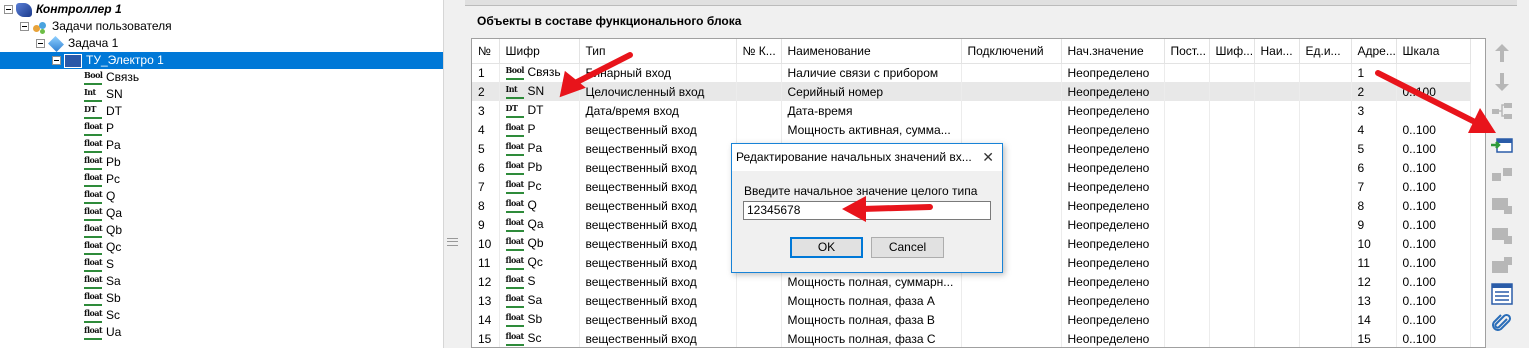 This screenshot has width=1529, height=348. What do you see at coordinates (452, 242) in the screenshot?
I see `splitter-grip-icon` at bounding box center [452, 242].